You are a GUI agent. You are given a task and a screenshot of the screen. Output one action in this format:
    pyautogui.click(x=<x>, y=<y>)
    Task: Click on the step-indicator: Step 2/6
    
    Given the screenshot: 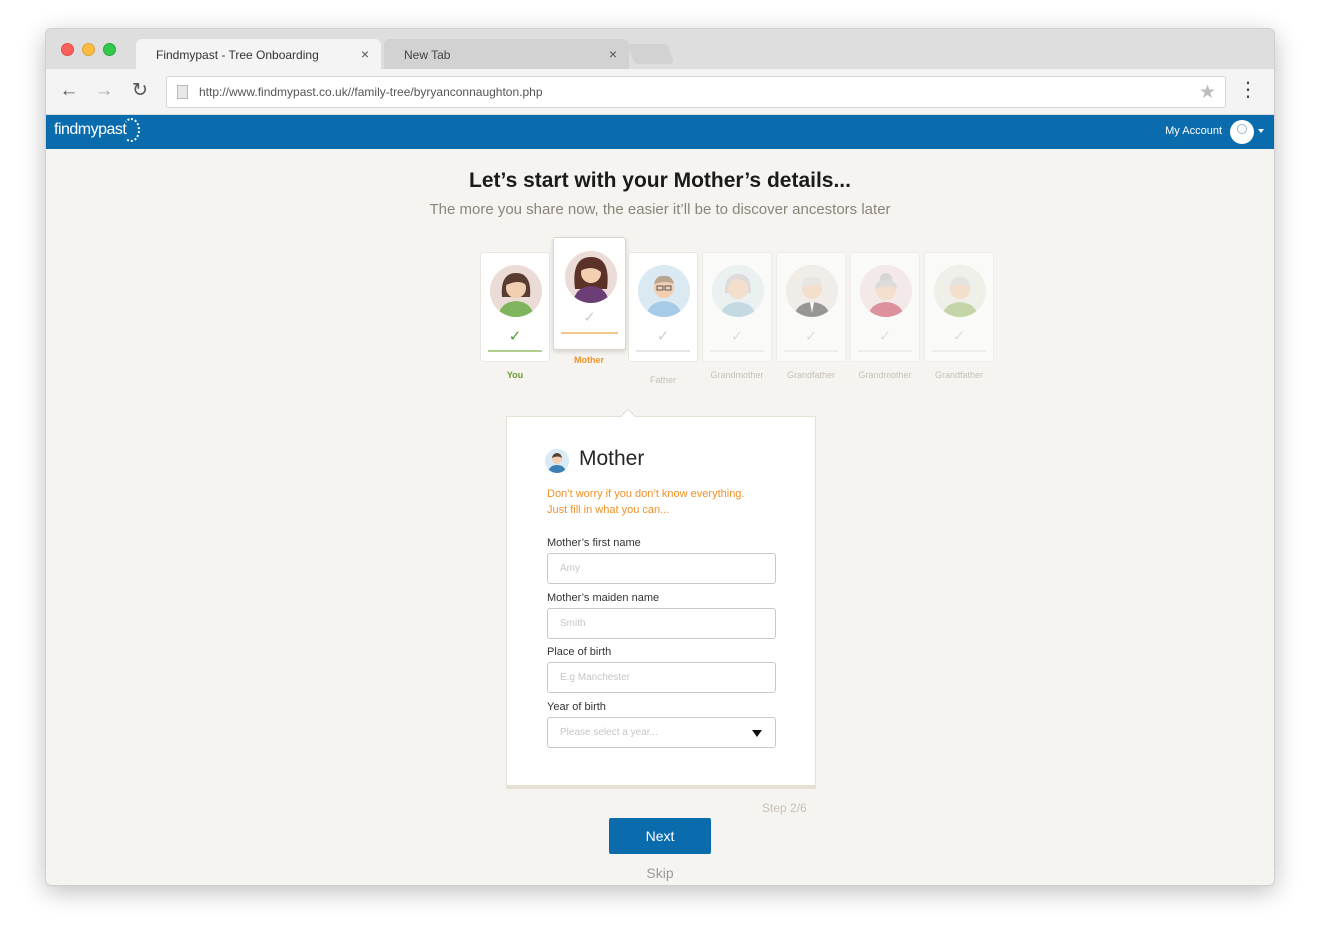 What is the action you would take?
    pyautogui.click(x=784, y=808)
    